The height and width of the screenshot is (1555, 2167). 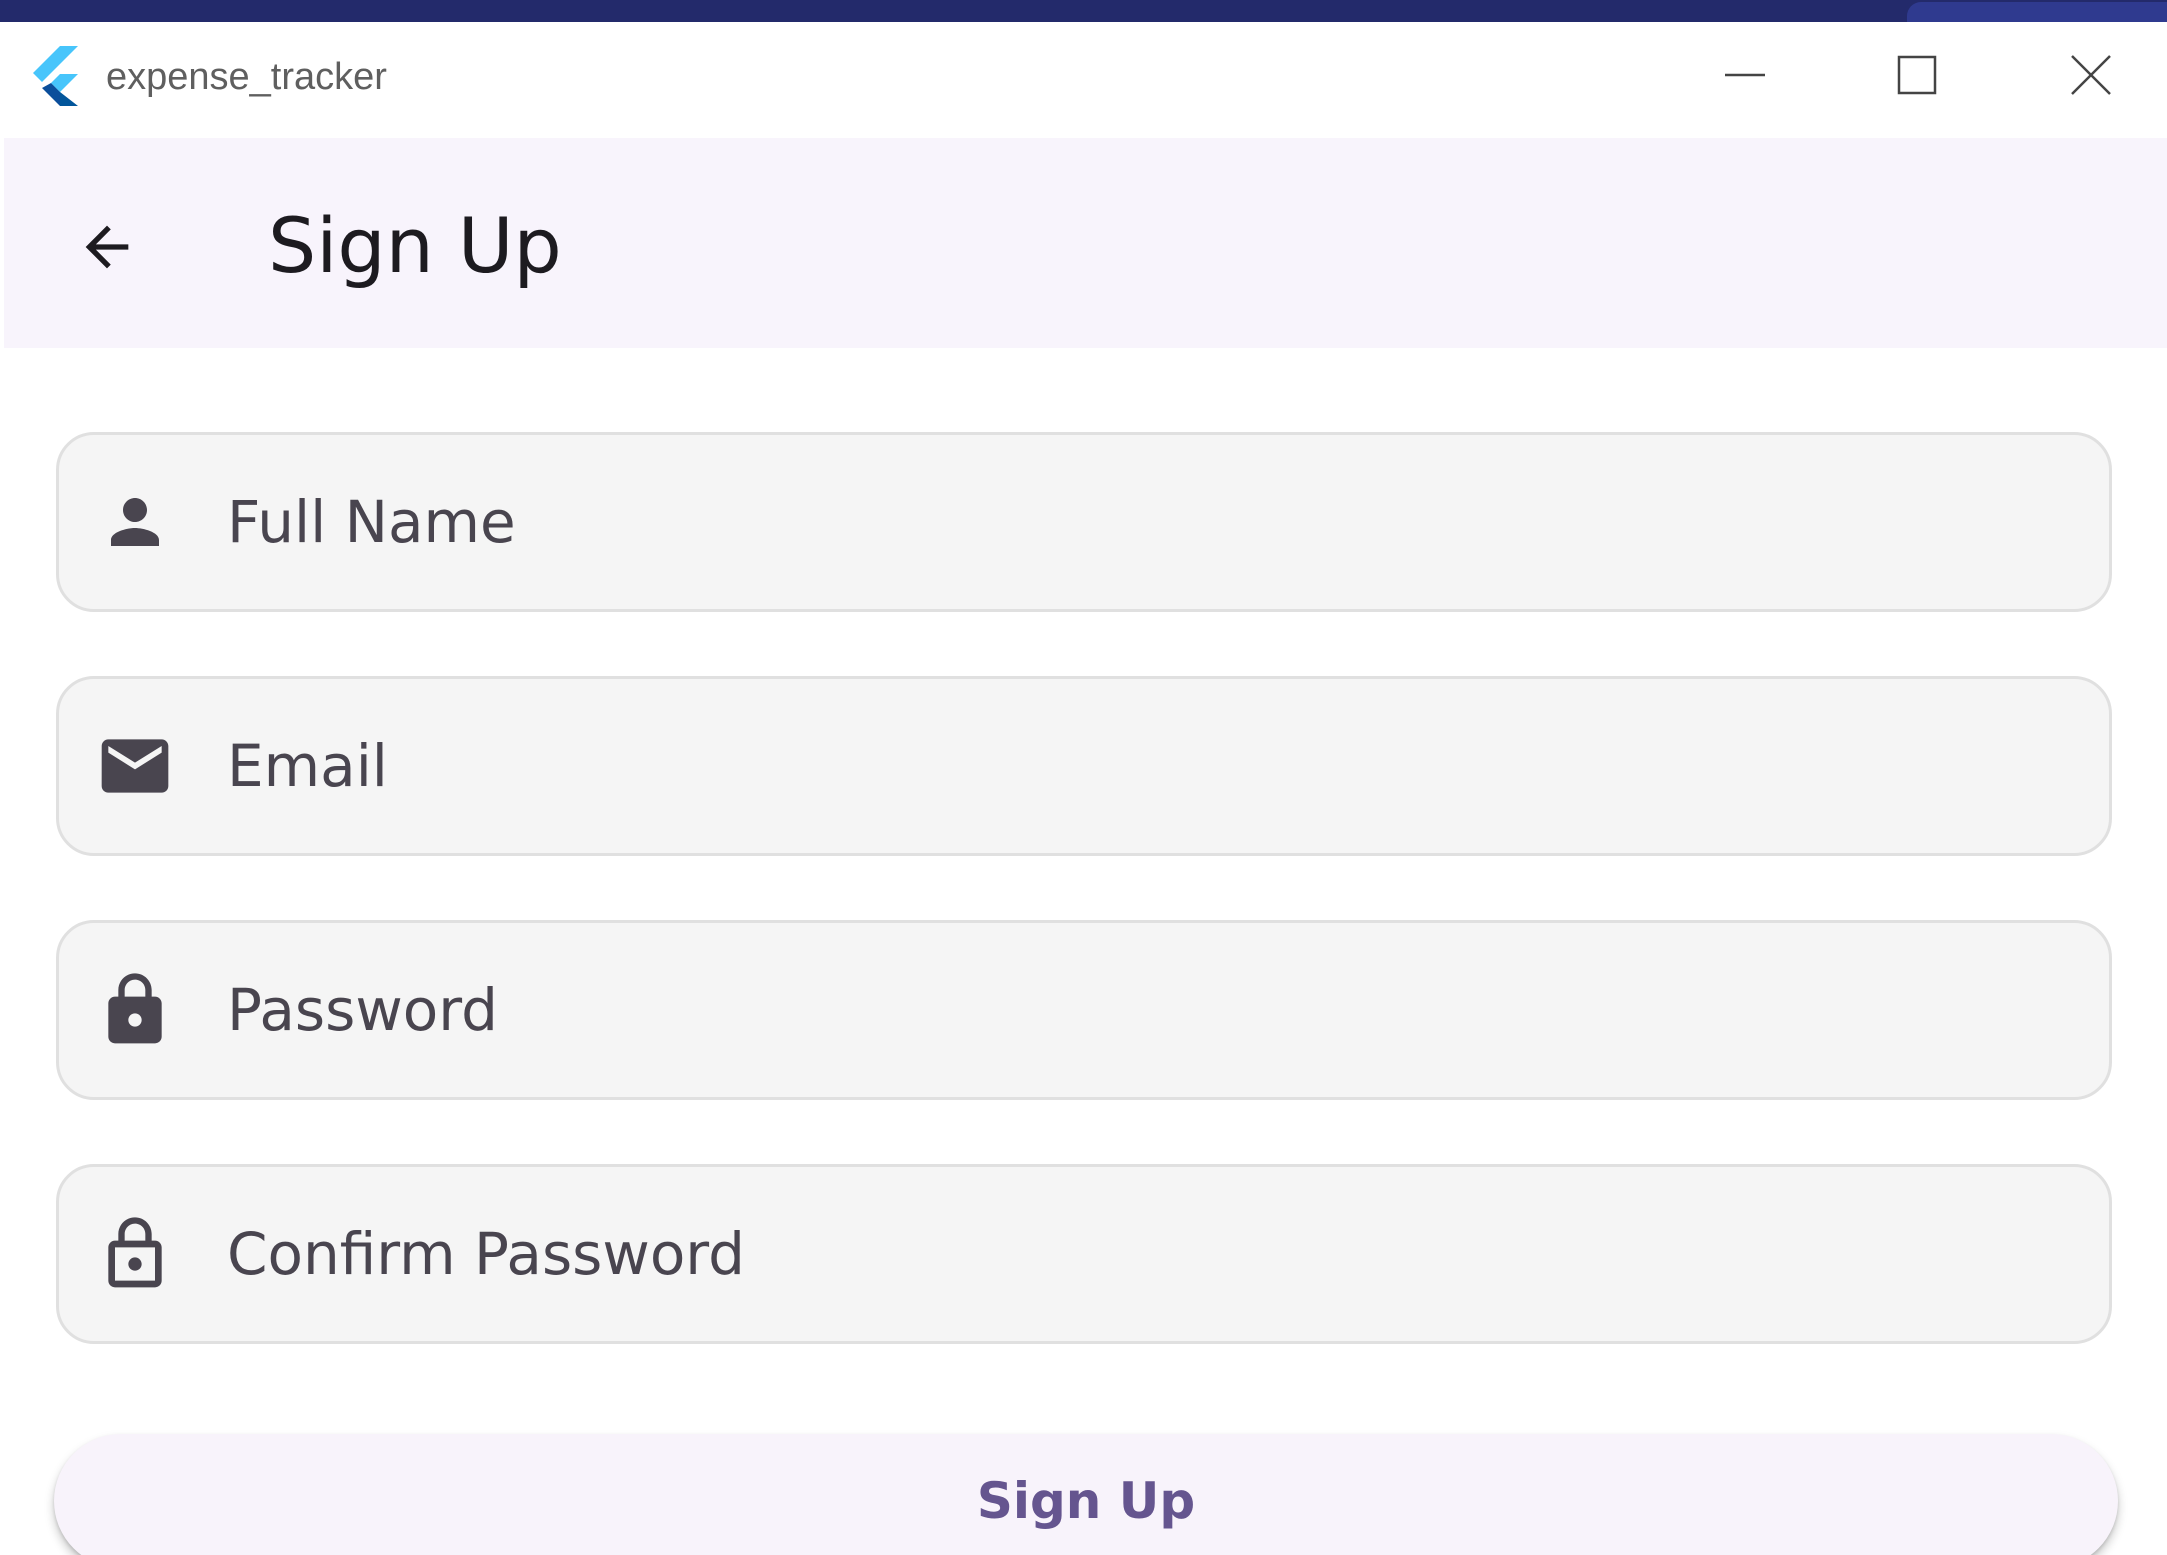 I want to click on password-field, so click(x=1084, y=1010).